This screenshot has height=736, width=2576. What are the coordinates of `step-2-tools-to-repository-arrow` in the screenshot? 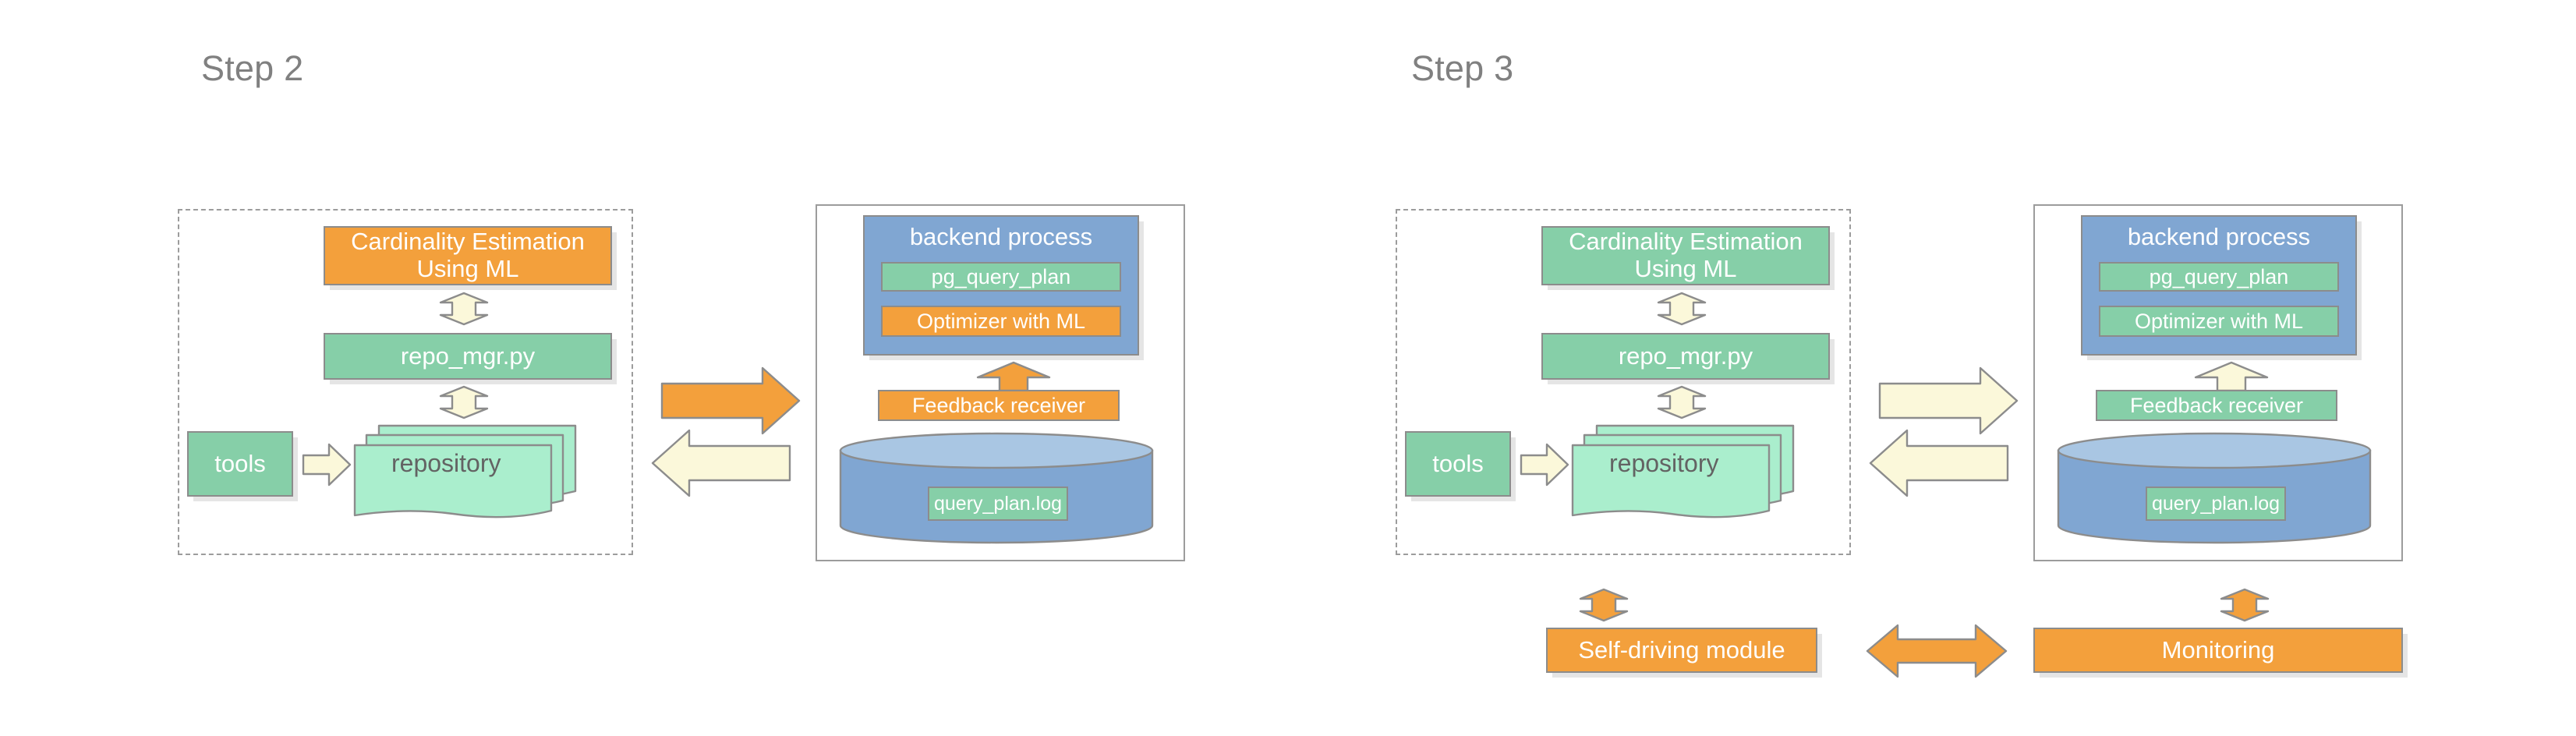 It's located at (327, 465).